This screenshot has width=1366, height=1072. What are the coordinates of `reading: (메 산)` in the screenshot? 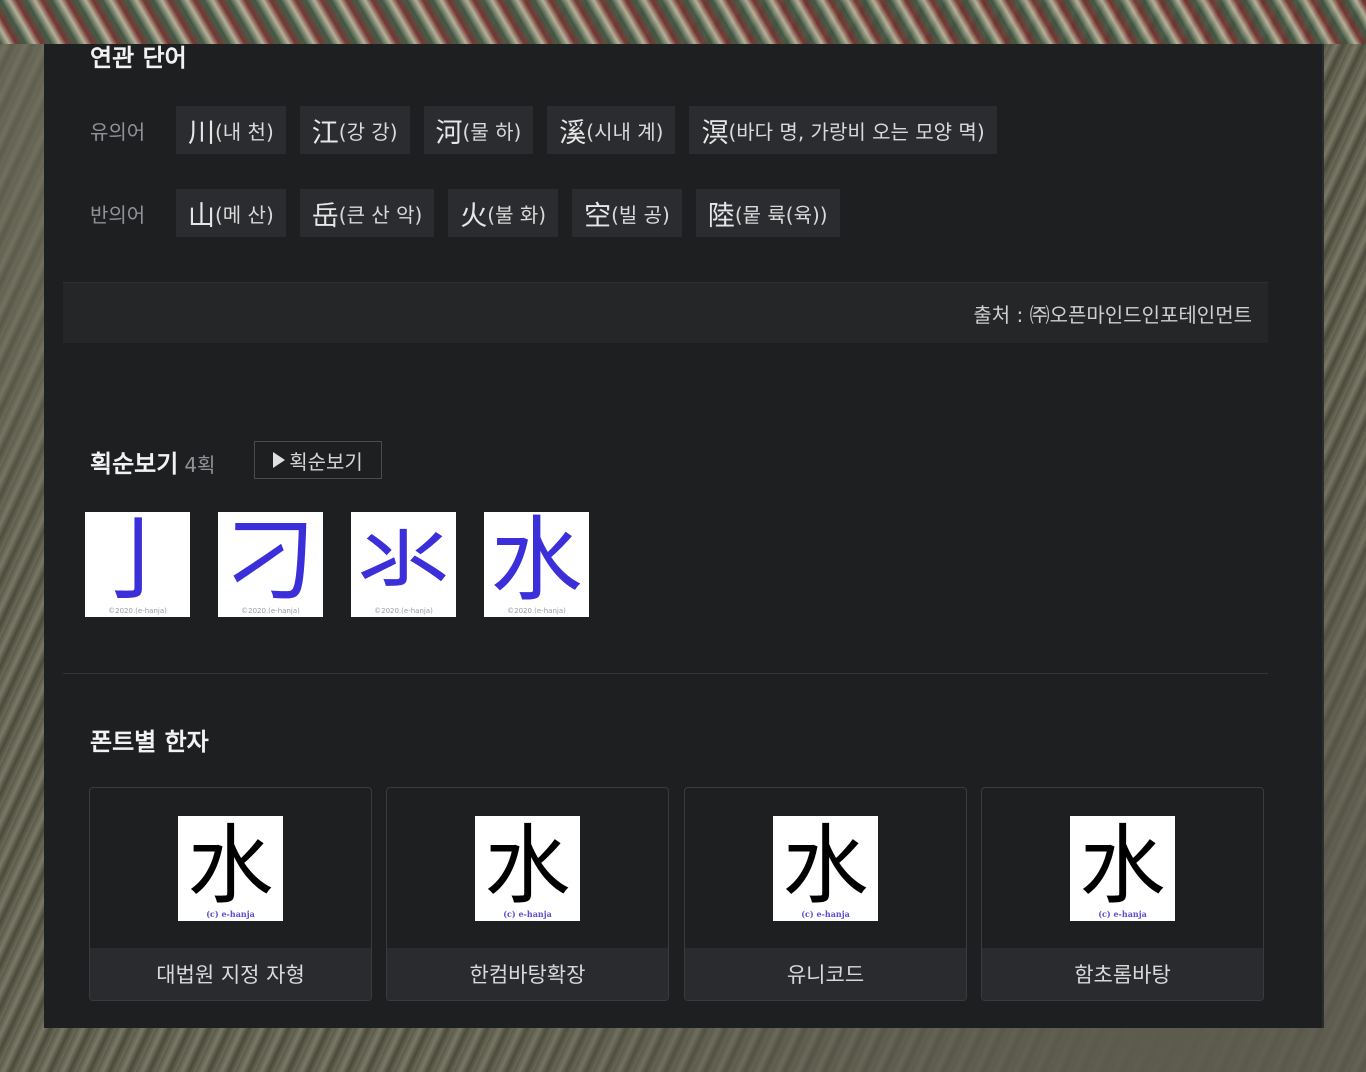 It's located at (244, 214).